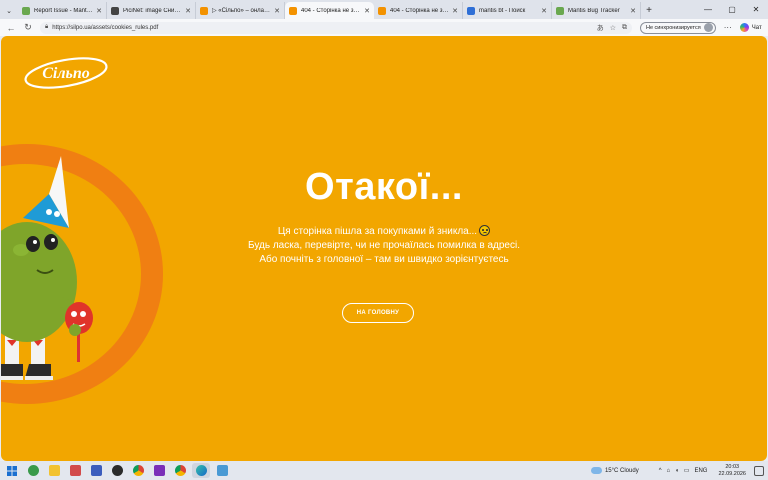 This screenshot has width=768, height=480. Describe the element at coordinates (384, 470) in the screenshot. I see `taskbar: 15°C Cloudy ^ ⌂ ◖ ▭ ENG 20:03 22.09.2026` at that location.